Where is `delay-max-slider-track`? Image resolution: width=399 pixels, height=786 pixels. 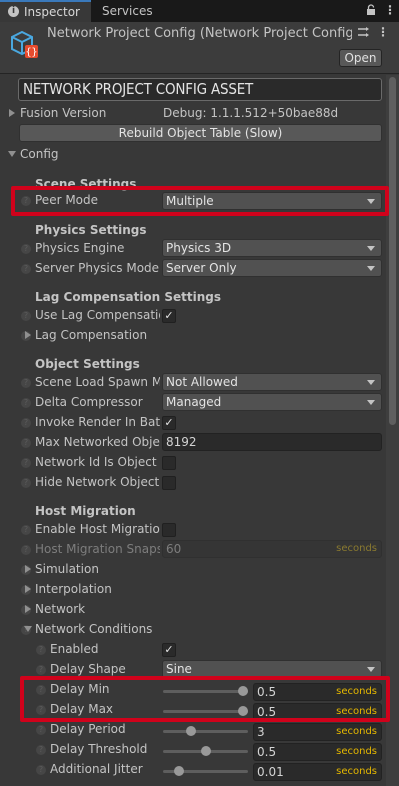 delay-max-slider-track is located at coordinates (205, 711).